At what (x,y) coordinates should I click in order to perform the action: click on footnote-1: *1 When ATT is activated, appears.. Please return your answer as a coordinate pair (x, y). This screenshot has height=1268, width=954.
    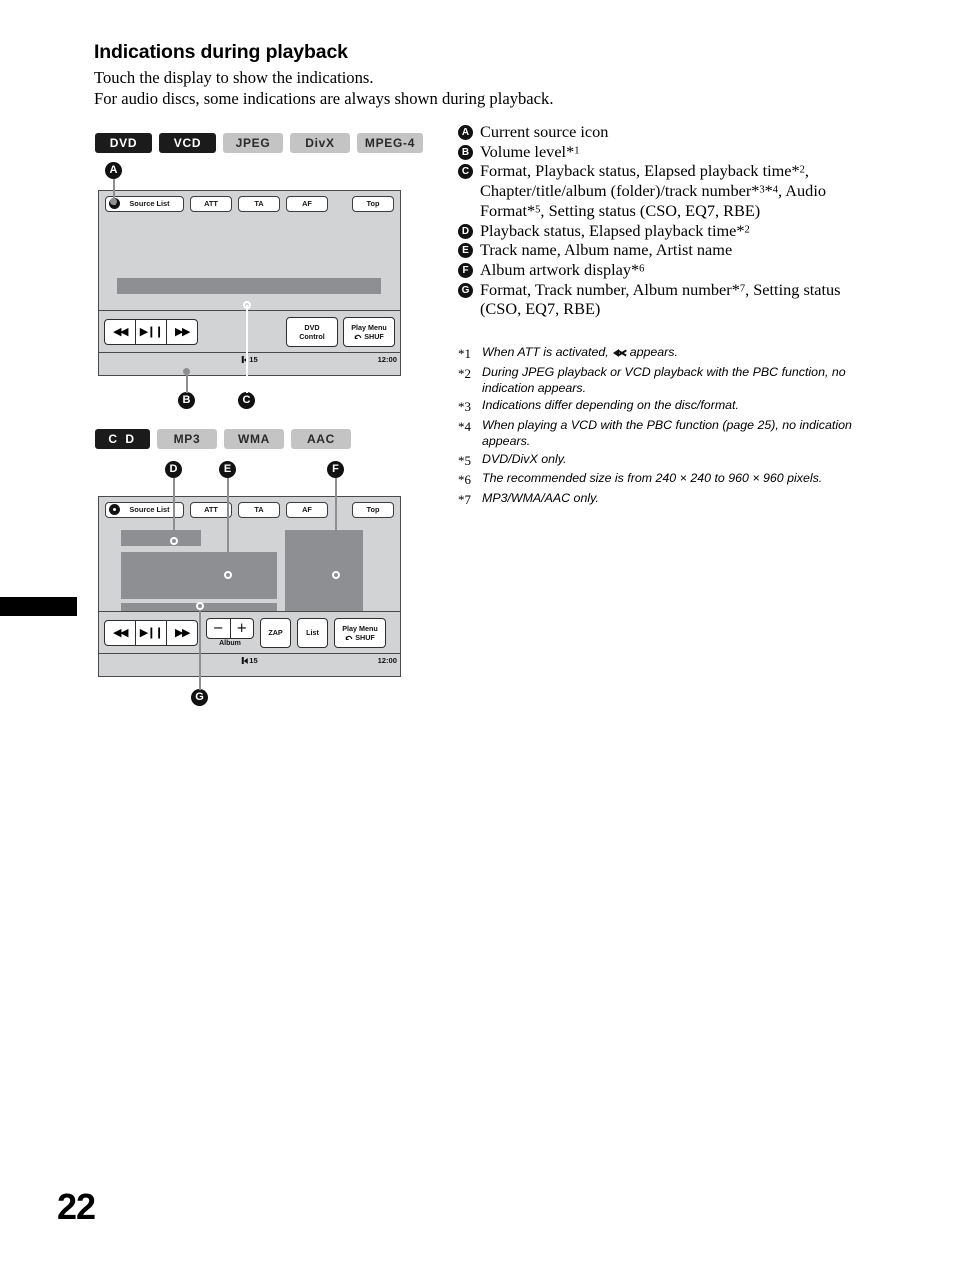
    Looking at the image, I should click on (655, 353).